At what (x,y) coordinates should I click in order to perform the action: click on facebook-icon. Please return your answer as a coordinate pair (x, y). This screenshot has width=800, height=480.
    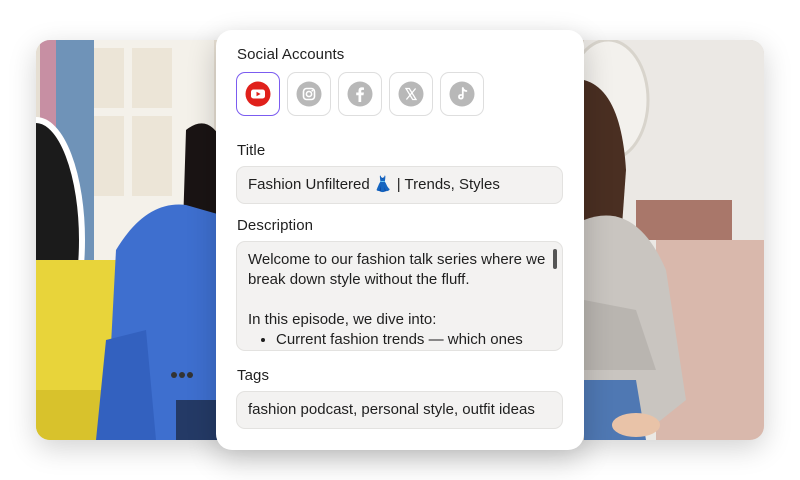
    Looking at the image, I should click on (360, 94).